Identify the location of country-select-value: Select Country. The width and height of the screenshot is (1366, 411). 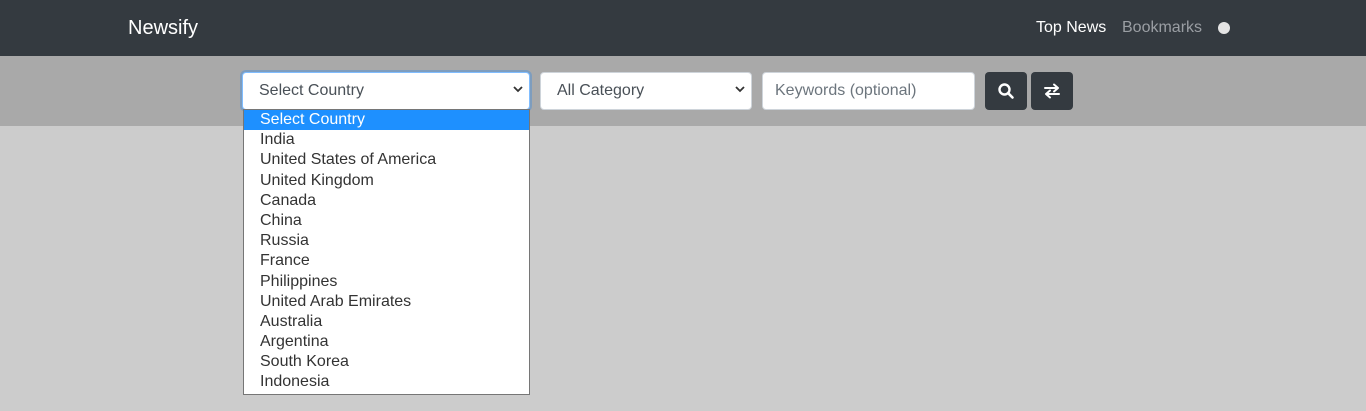
(311, 90).